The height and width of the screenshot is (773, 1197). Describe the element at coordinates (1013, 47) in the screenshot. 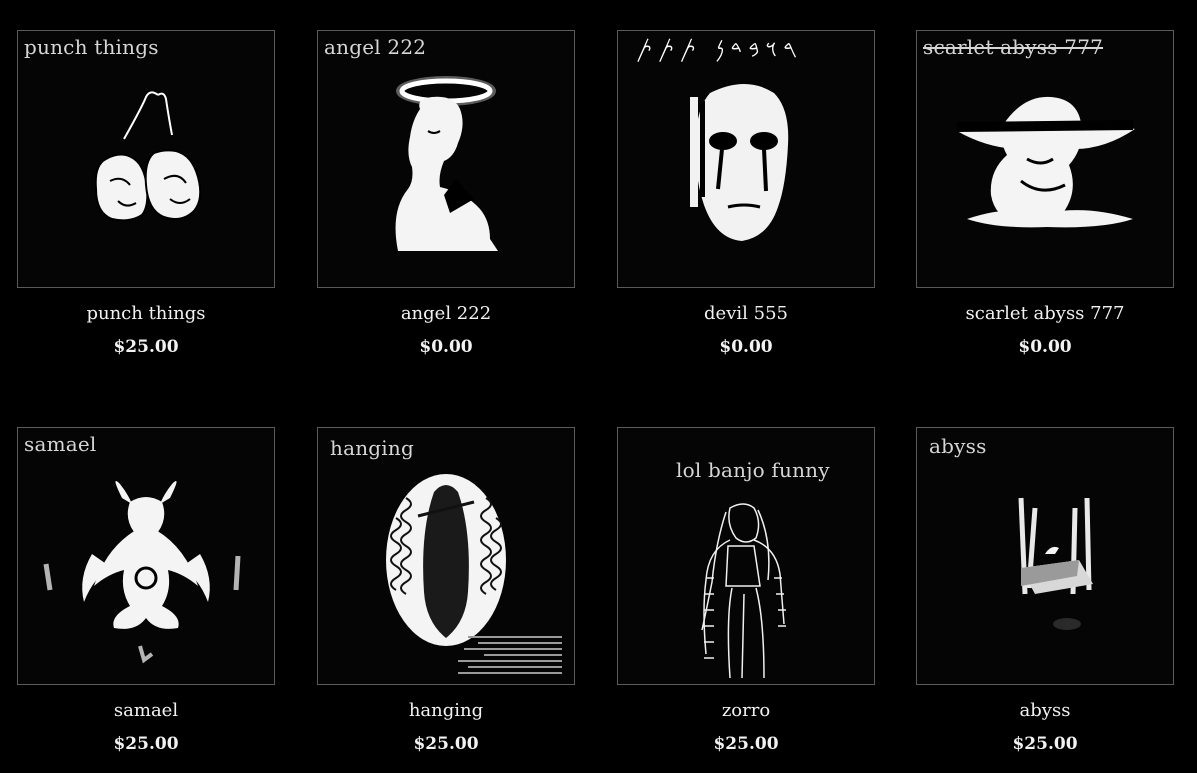

I see `artwork-caption: scarlet abyss 777` at that location.